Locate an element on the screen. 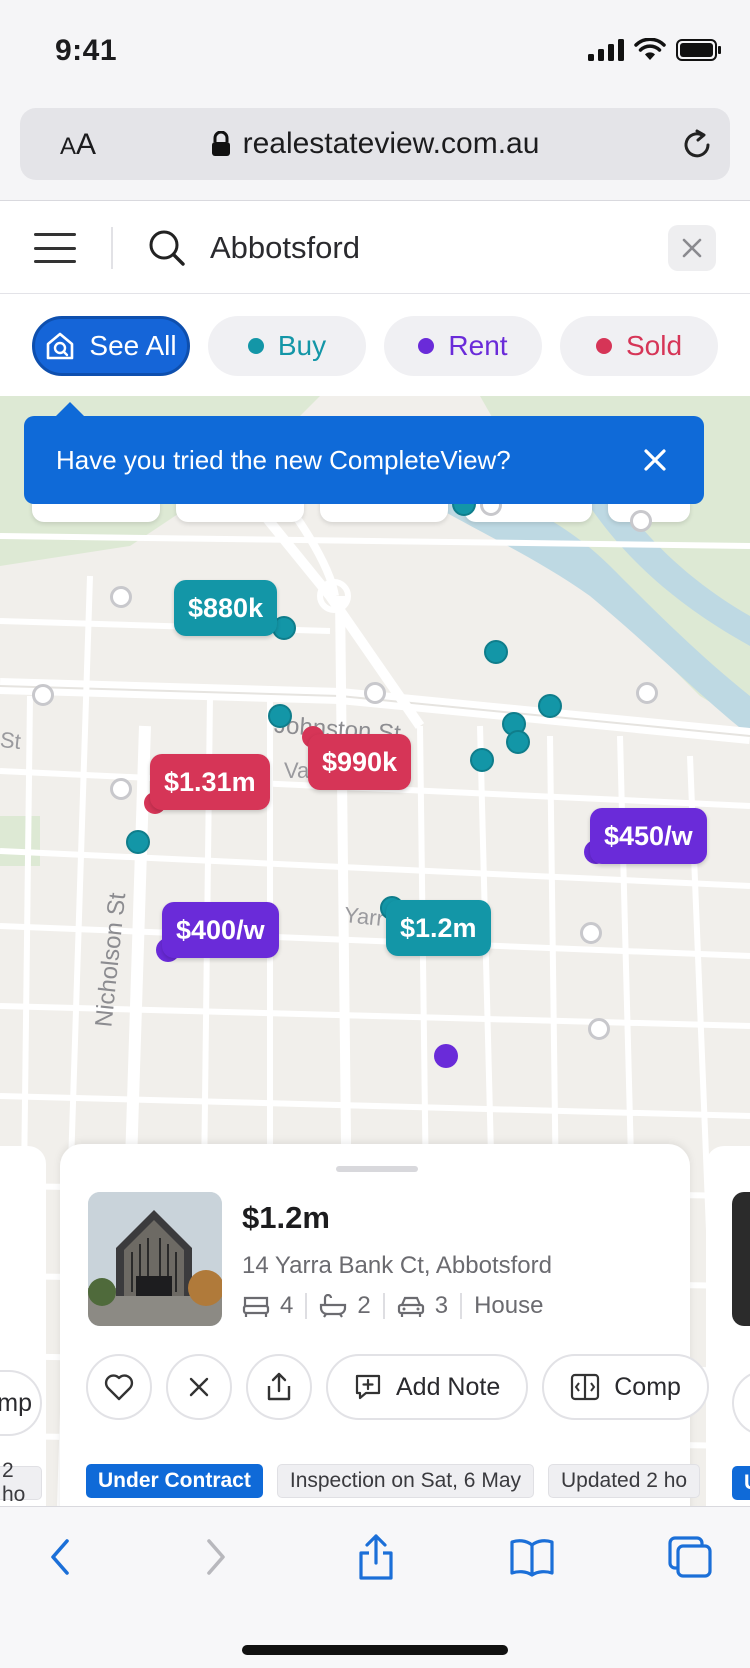  listing-price: $1.2m is located at coordinates (286, 1217).